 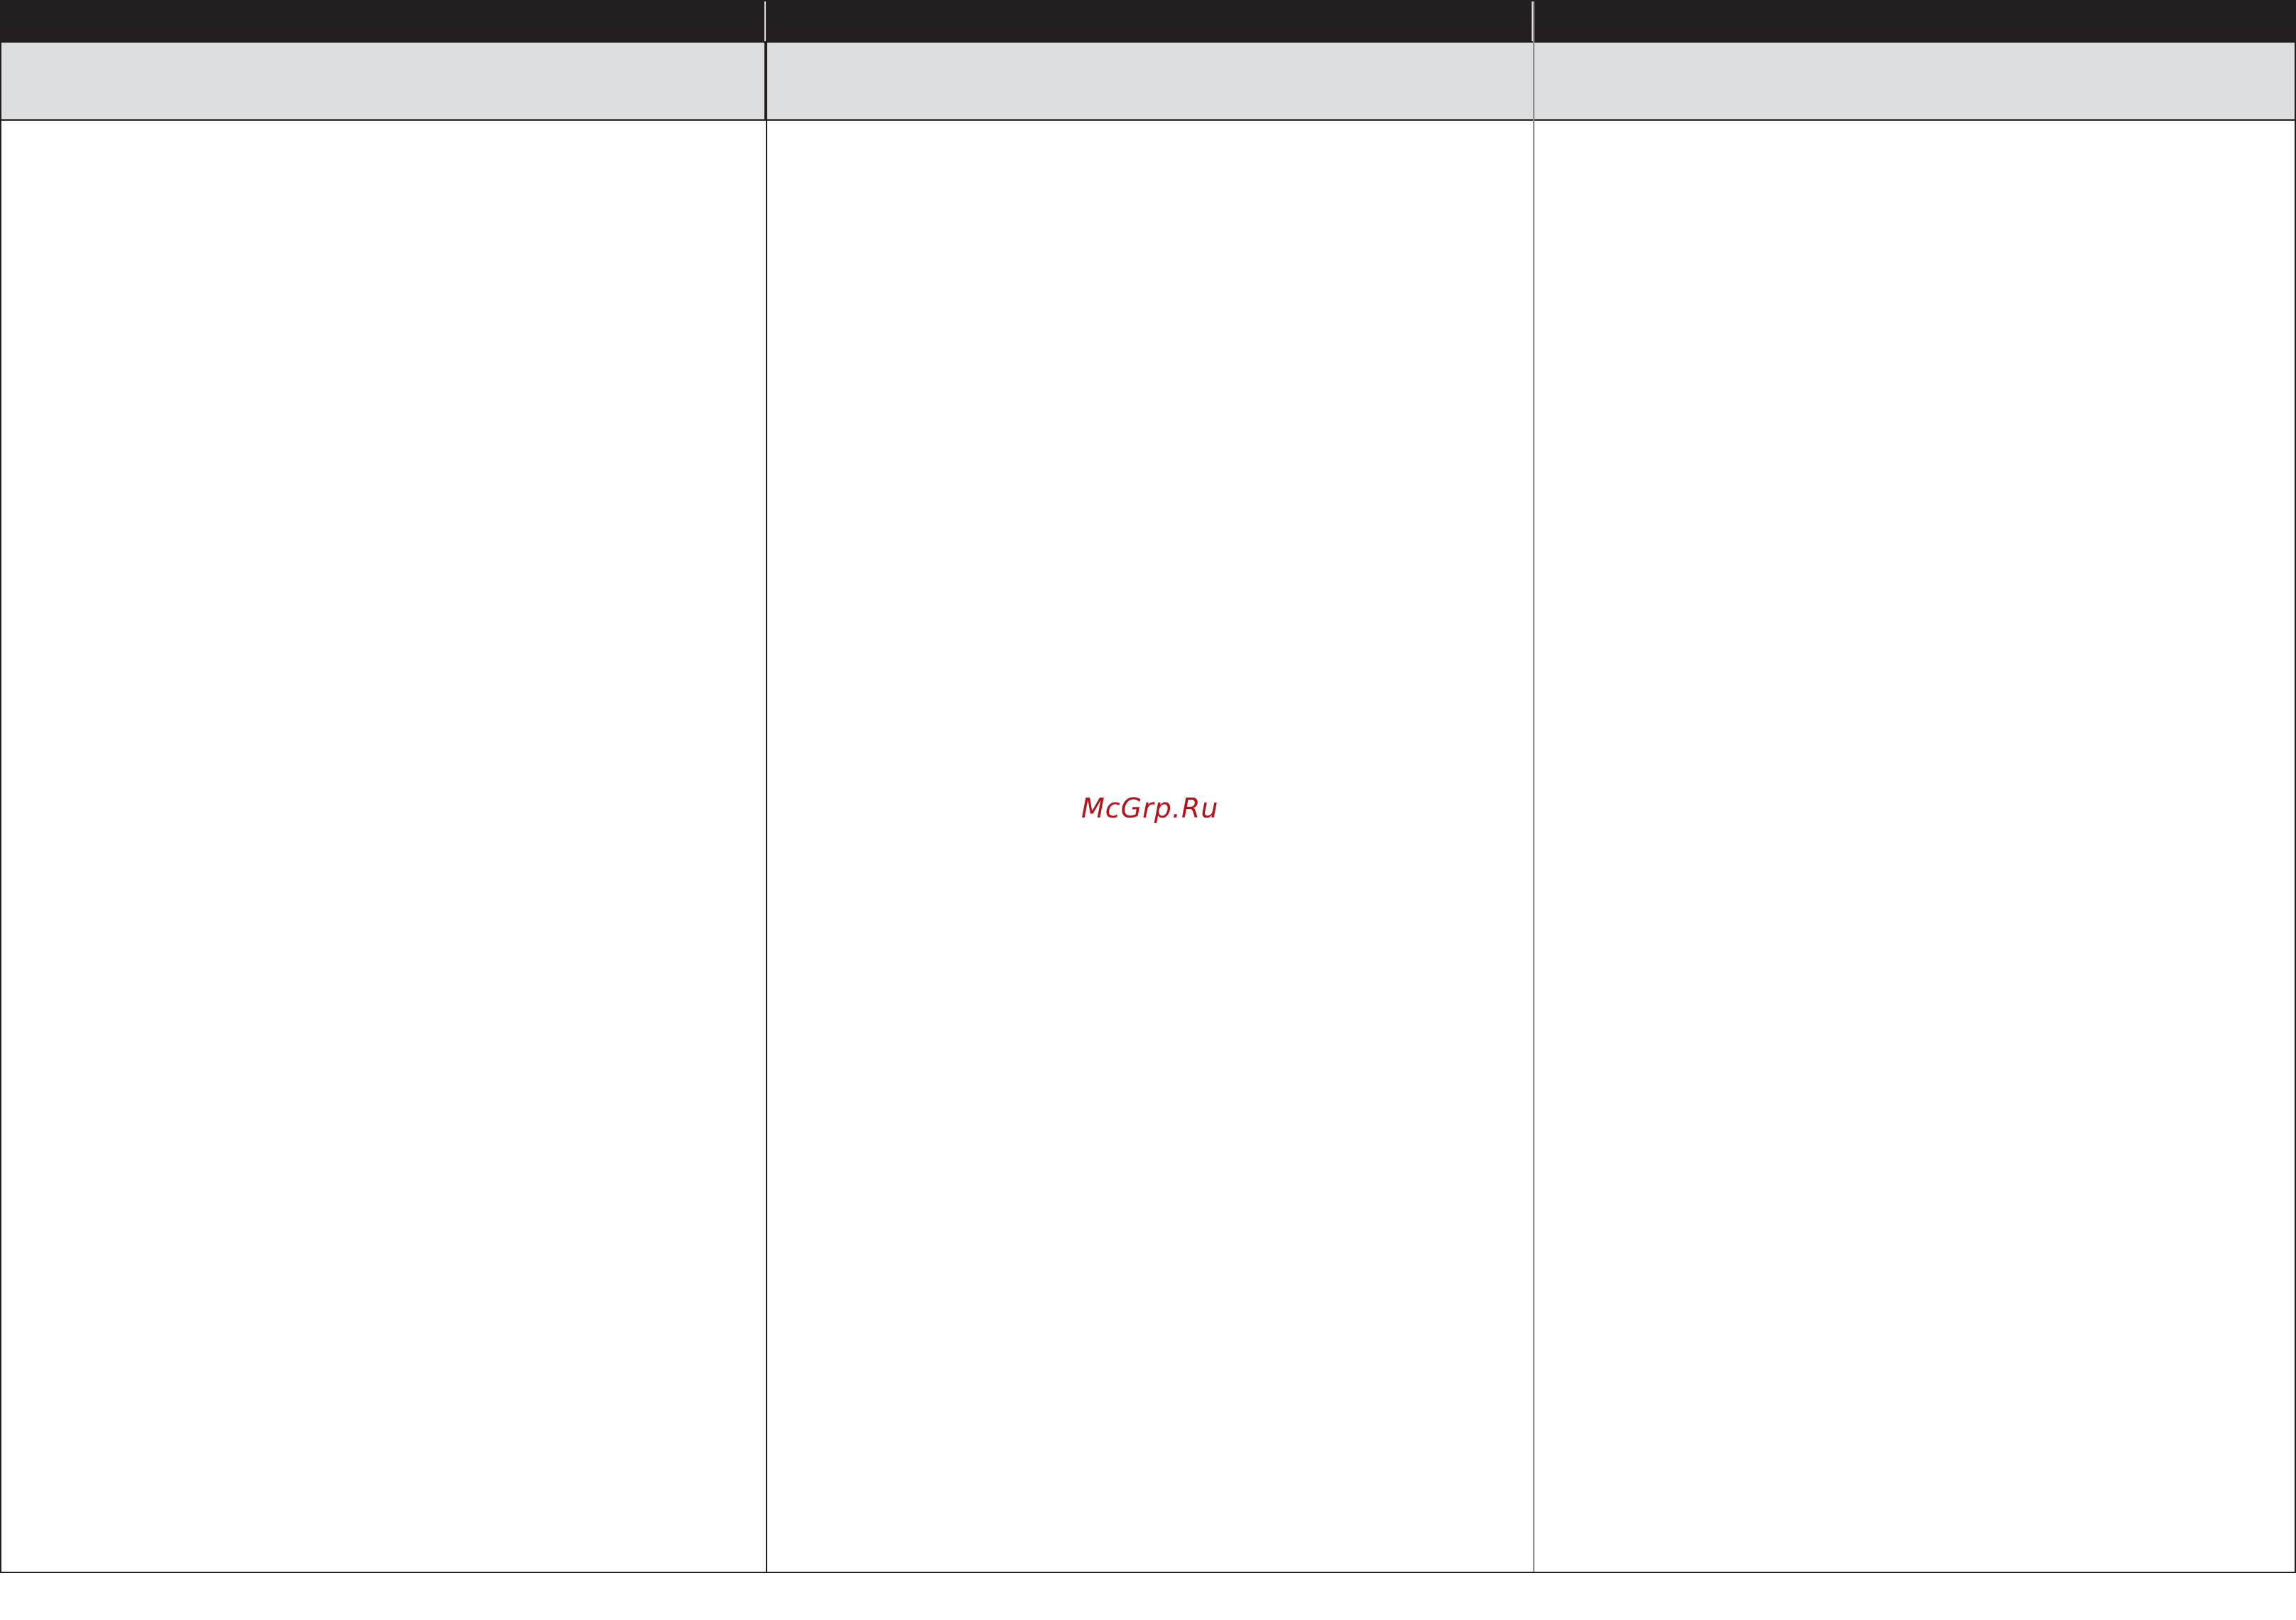 I want to click on column-3-header-bar, so click(x=1914, y=21).